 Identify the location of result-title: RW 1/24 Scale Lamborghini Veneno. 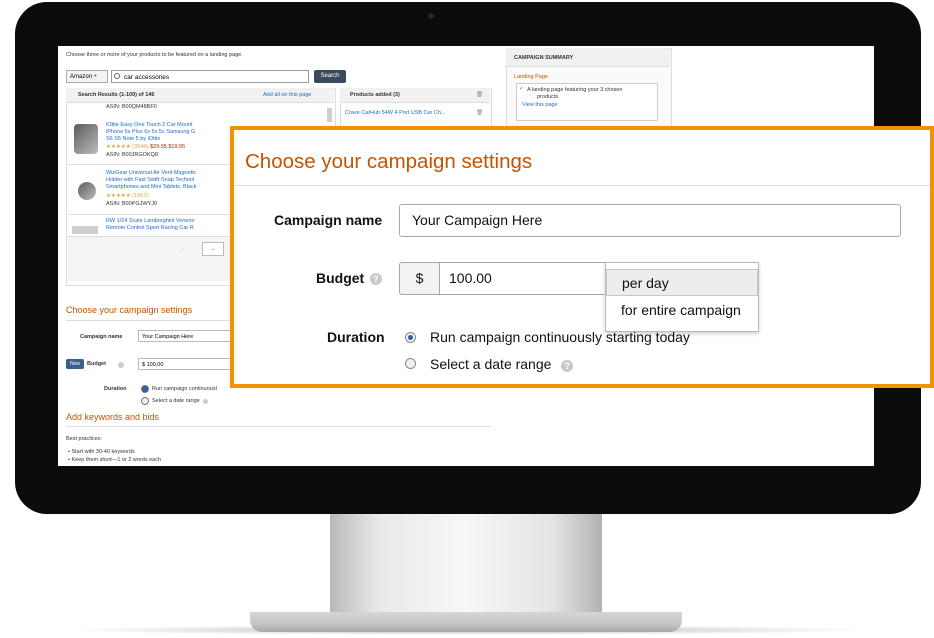
(150, 221).